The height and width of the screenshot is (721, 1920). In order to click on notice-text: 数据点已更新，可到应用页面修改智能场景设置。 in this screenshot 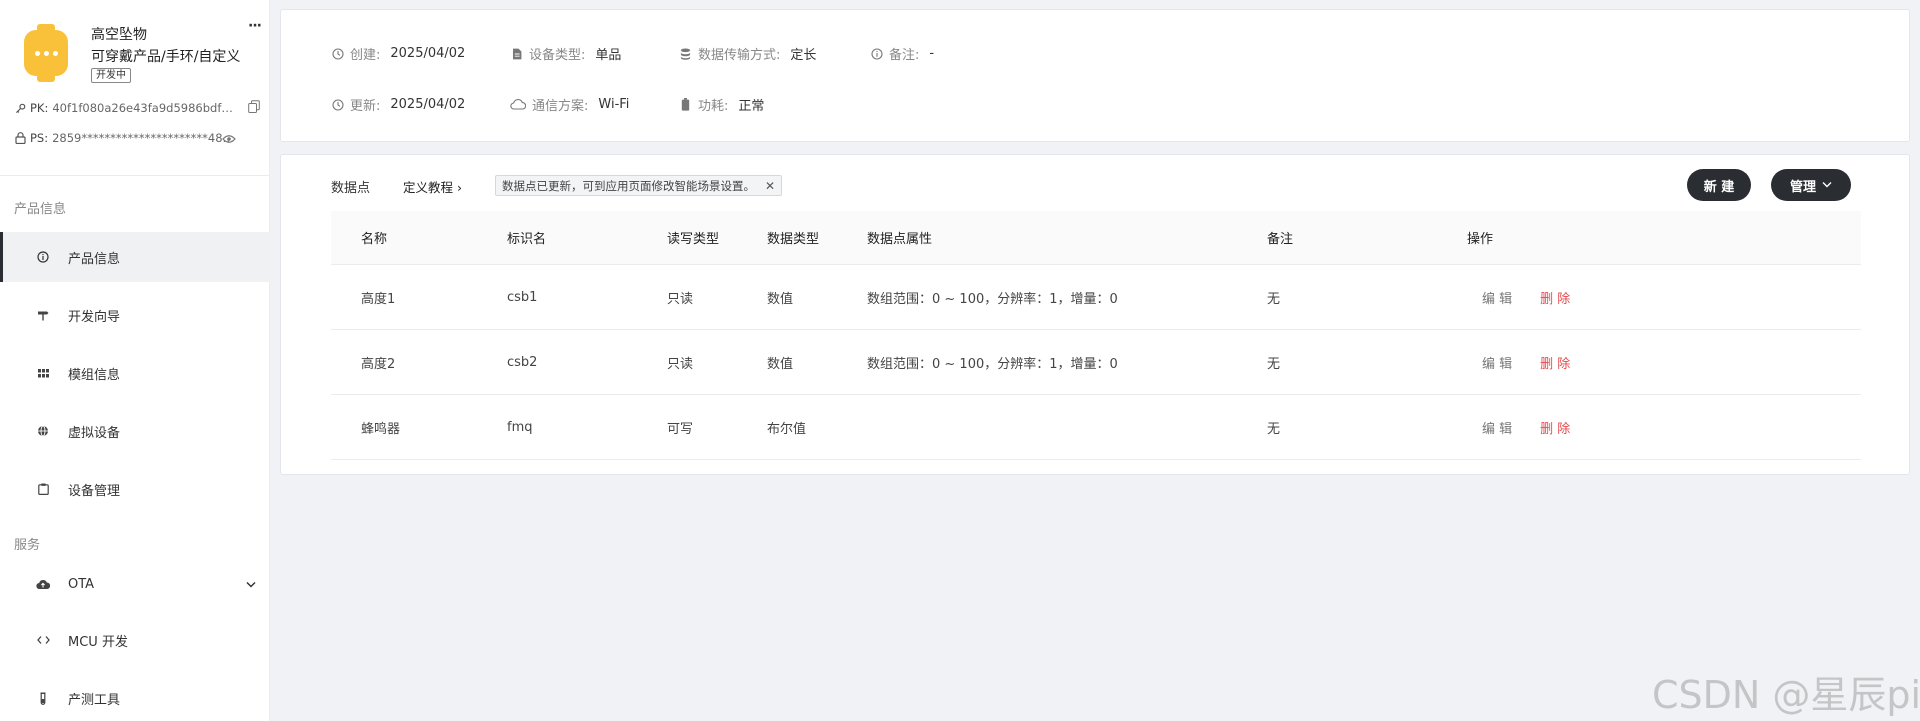, I will do `click(628, 185)`.